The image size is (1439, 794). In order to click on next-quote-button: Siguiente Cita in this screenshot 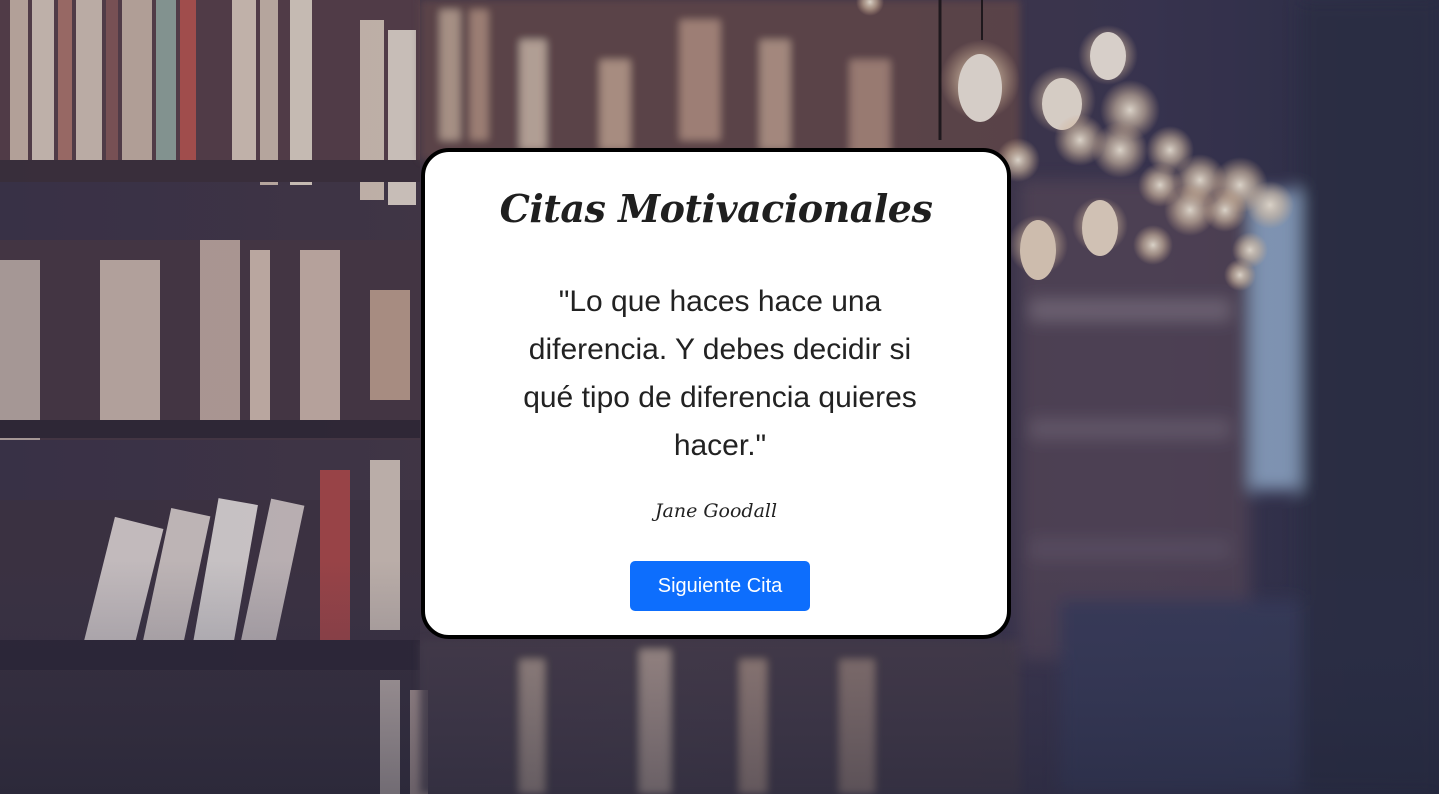, I will do `click(720, 586)`.